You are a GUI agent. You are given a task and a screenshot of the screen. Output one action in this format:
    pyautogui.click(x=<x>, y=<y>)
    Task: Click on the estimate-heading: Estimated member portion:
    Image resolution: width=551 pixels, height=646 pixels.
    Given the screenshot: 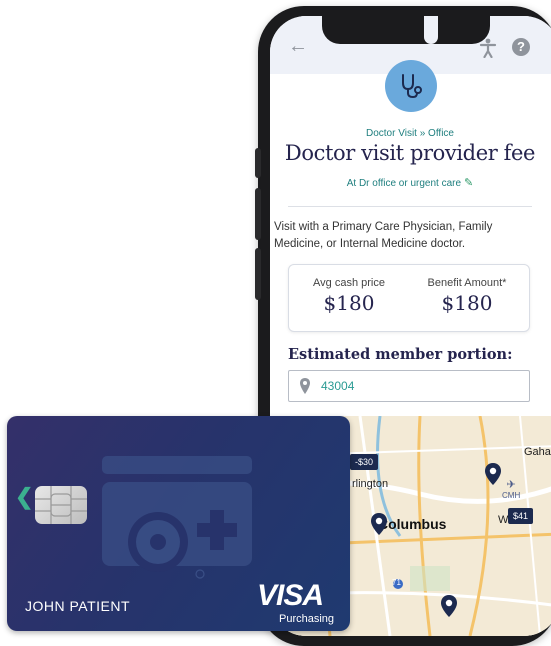 What is the action you would take?
    pyautogui.click(x=400, y=354)
    